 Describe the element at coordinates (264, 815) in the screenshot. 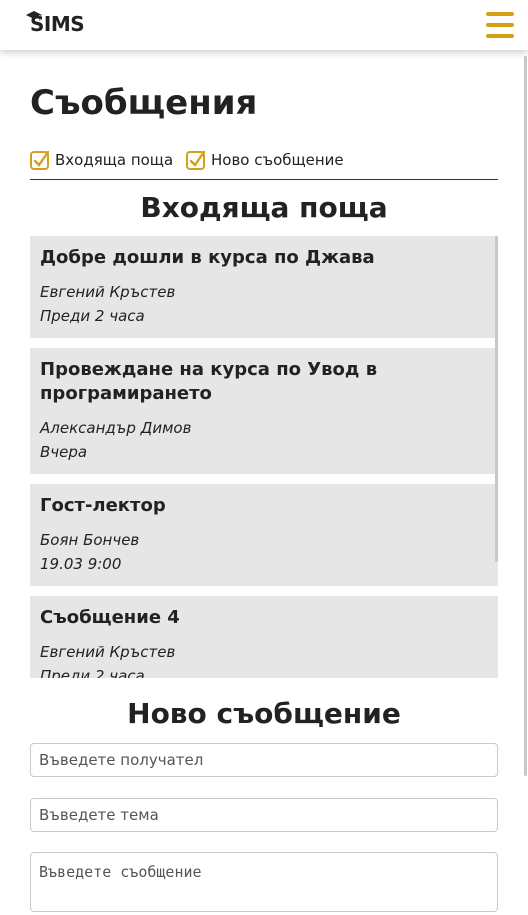

I see `subject-input` at that location.